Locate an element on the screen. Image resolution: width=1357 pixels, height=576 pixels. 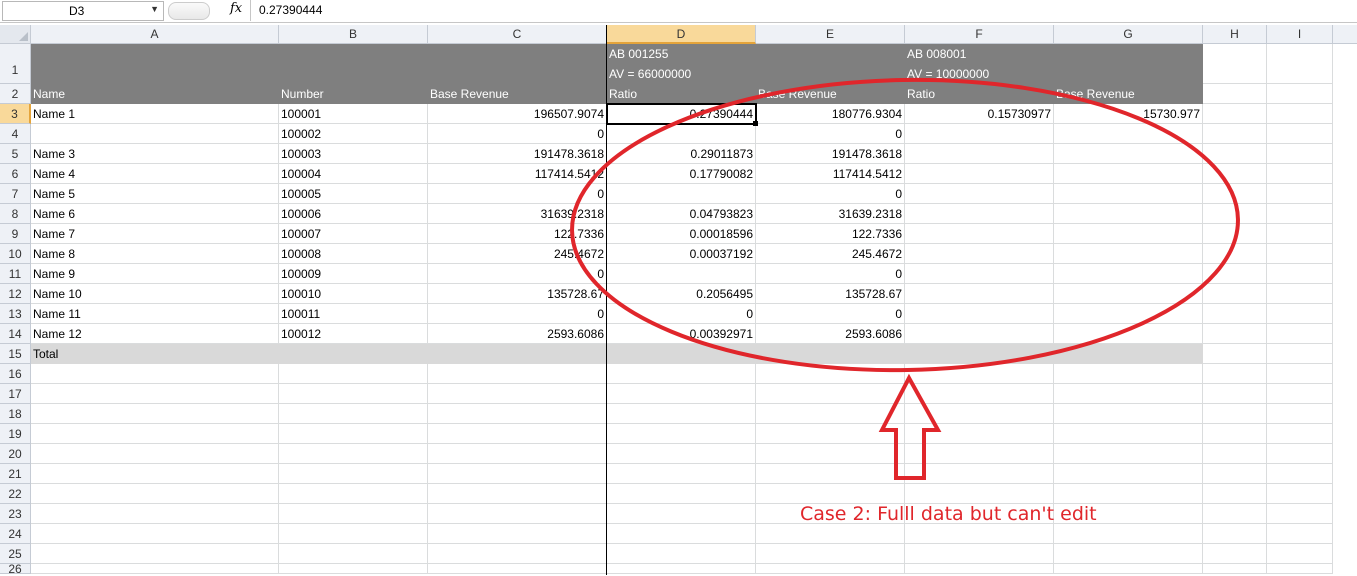
cell-e25 is located at coordinates (830, 554).